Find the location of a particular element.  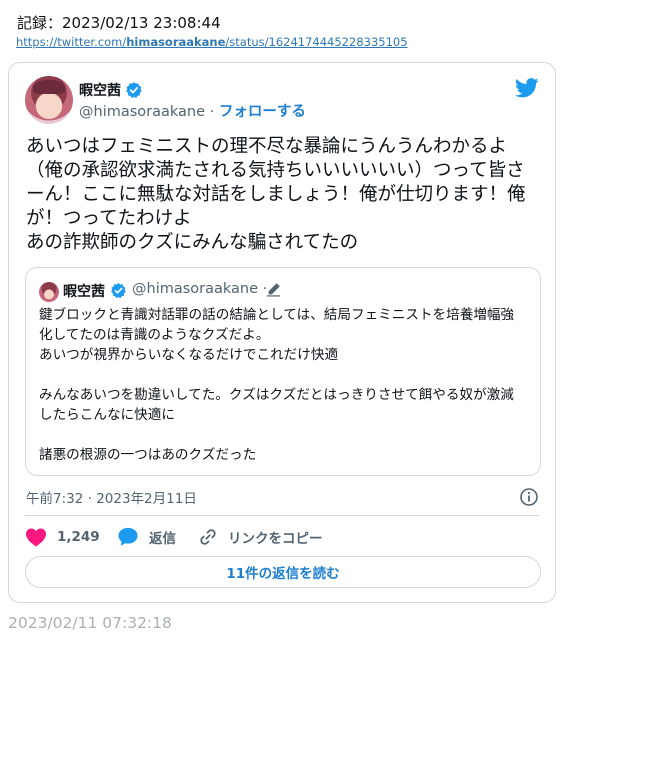

divider is located at coordinates (282, 515).